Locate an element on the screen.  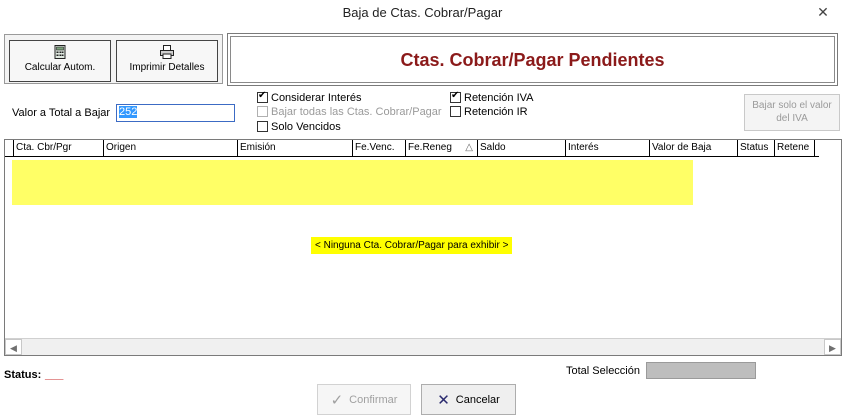
window-titlebar: Baja de Ctas. Cobrar/Pagar ✕ is located at coordinates (422, 13).